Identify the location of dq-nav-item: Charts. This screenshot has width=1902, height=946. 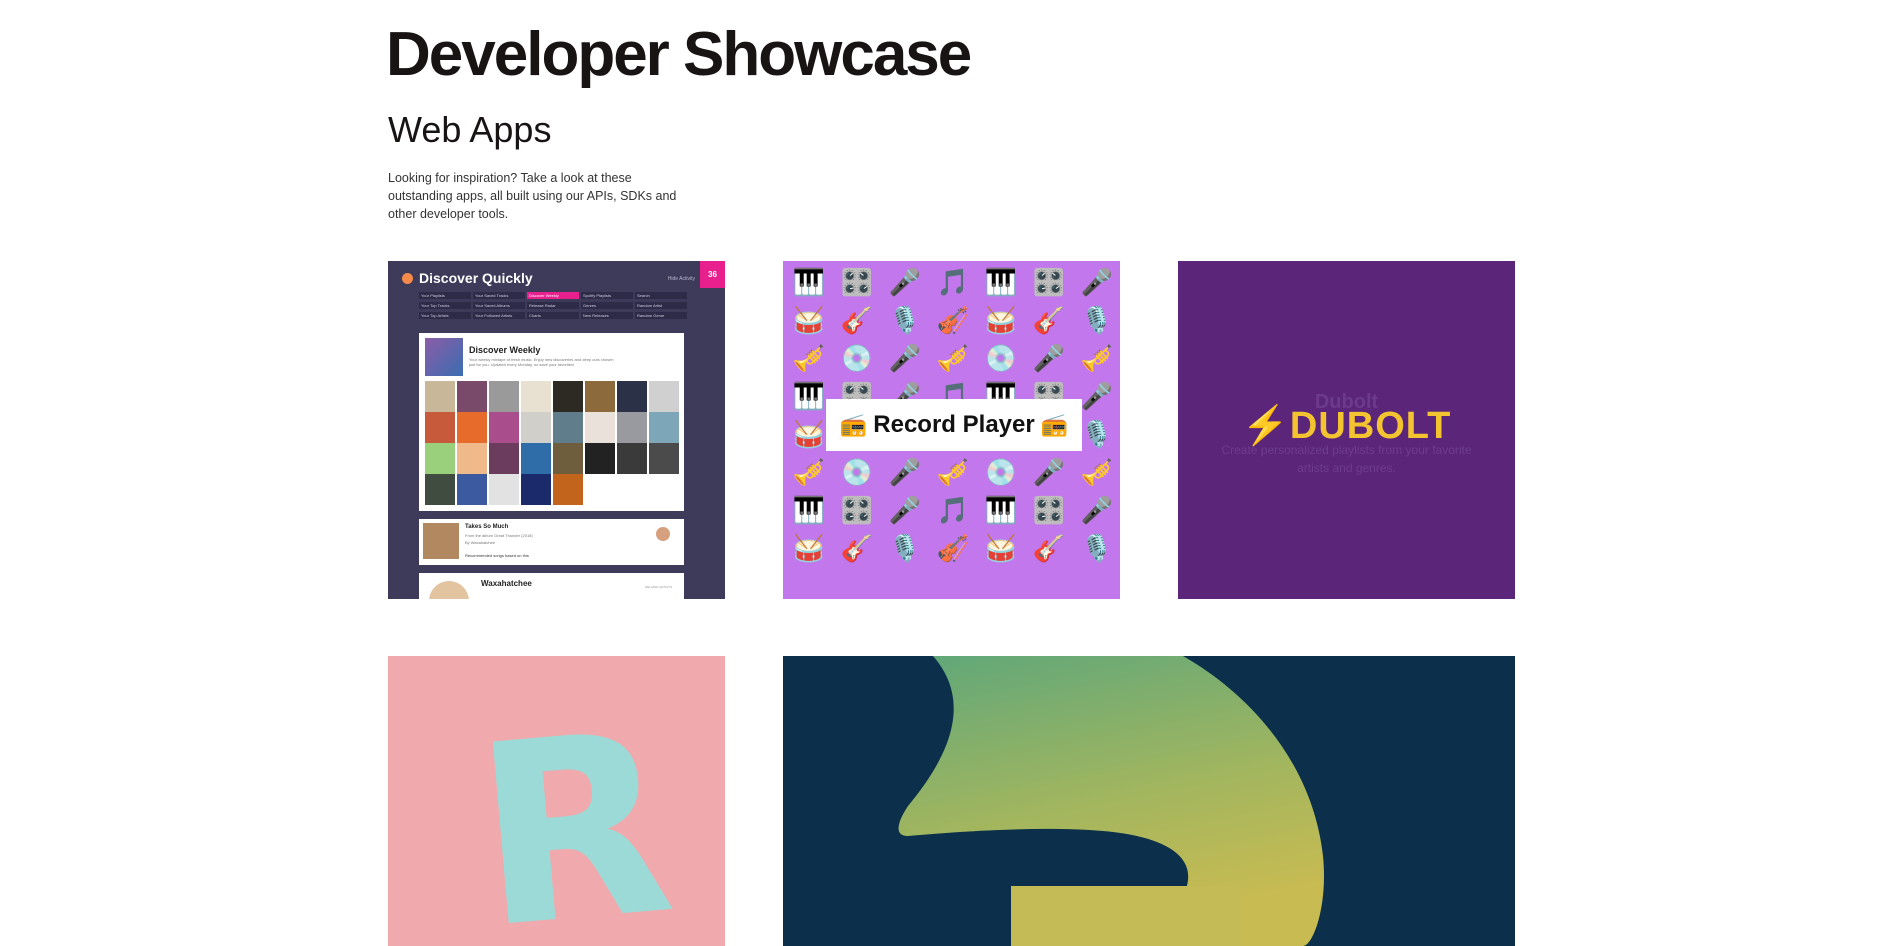
(553, 315).